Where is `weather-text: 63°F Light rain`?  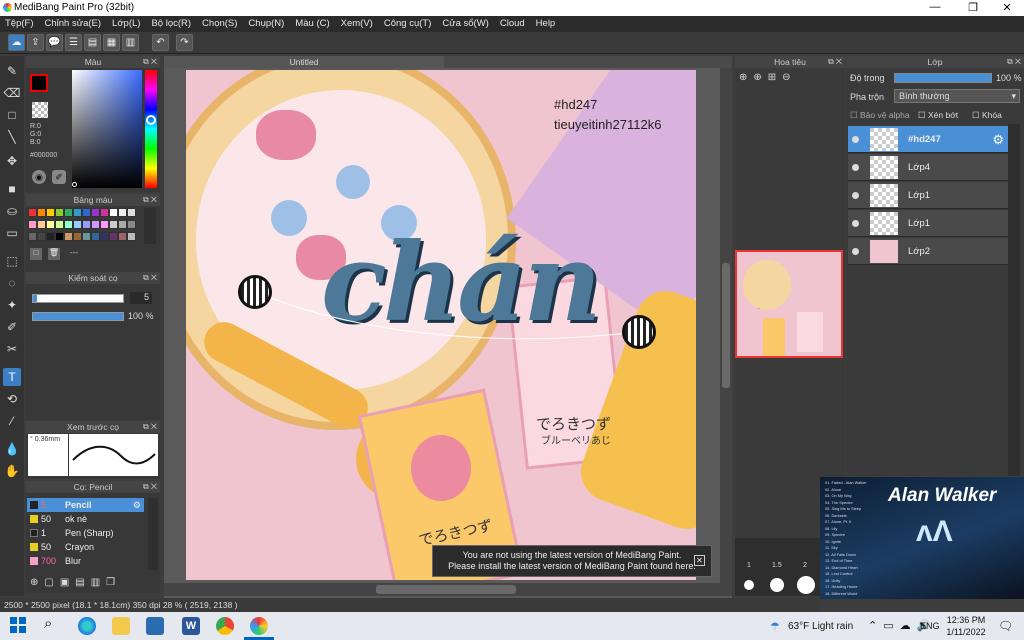 weather-text: 63°F Light rain is located at coordinates (820, 626).